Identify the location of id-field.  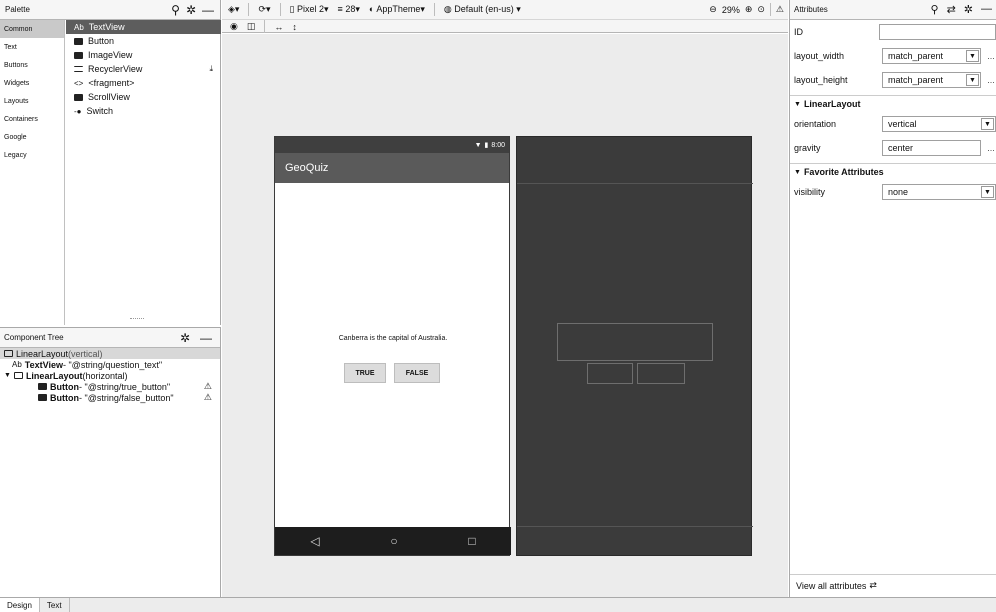
(937, 32).